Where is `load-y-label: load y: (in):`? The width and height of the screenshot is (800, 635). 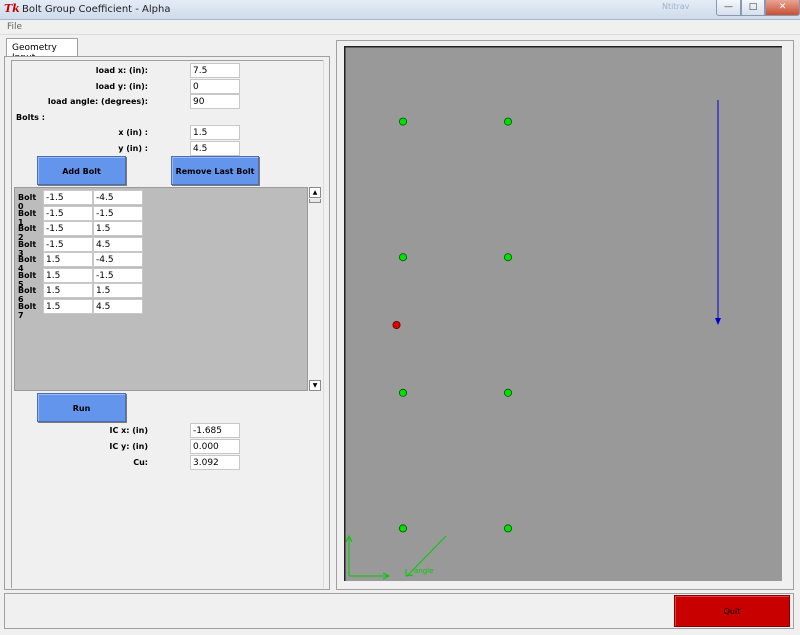 load-y-label: load y: (in): is located at coordinates (121, 86).